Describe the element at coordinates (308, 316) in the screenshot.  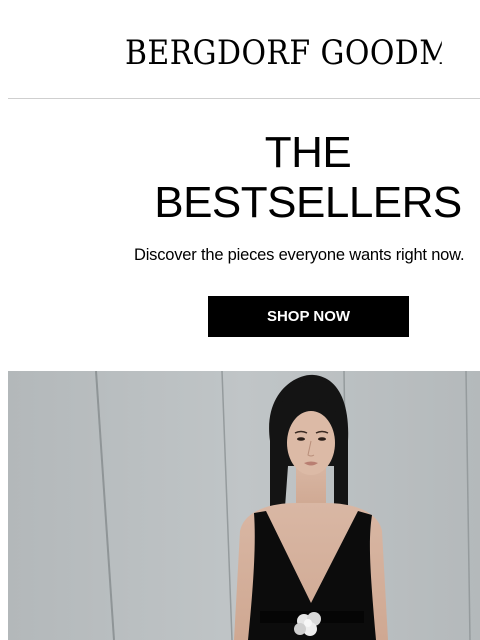
I see `shop-now-button: SHOP NOW` at that location.